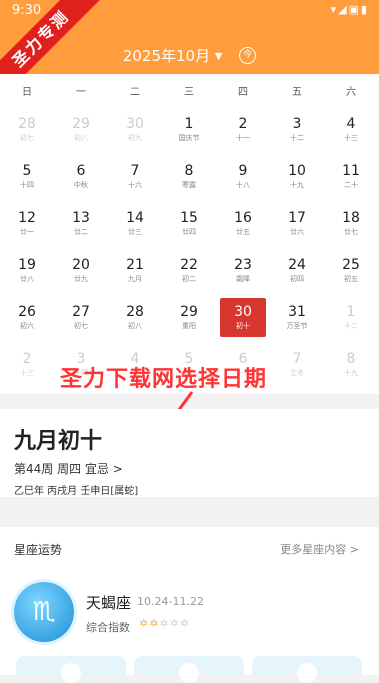 Image resolution: width=379 pixels, height=683 pixels. Describe the element at coordinates (108, 602) in the screenshot. I see `zodiac-name: 天蝎座` at that location.